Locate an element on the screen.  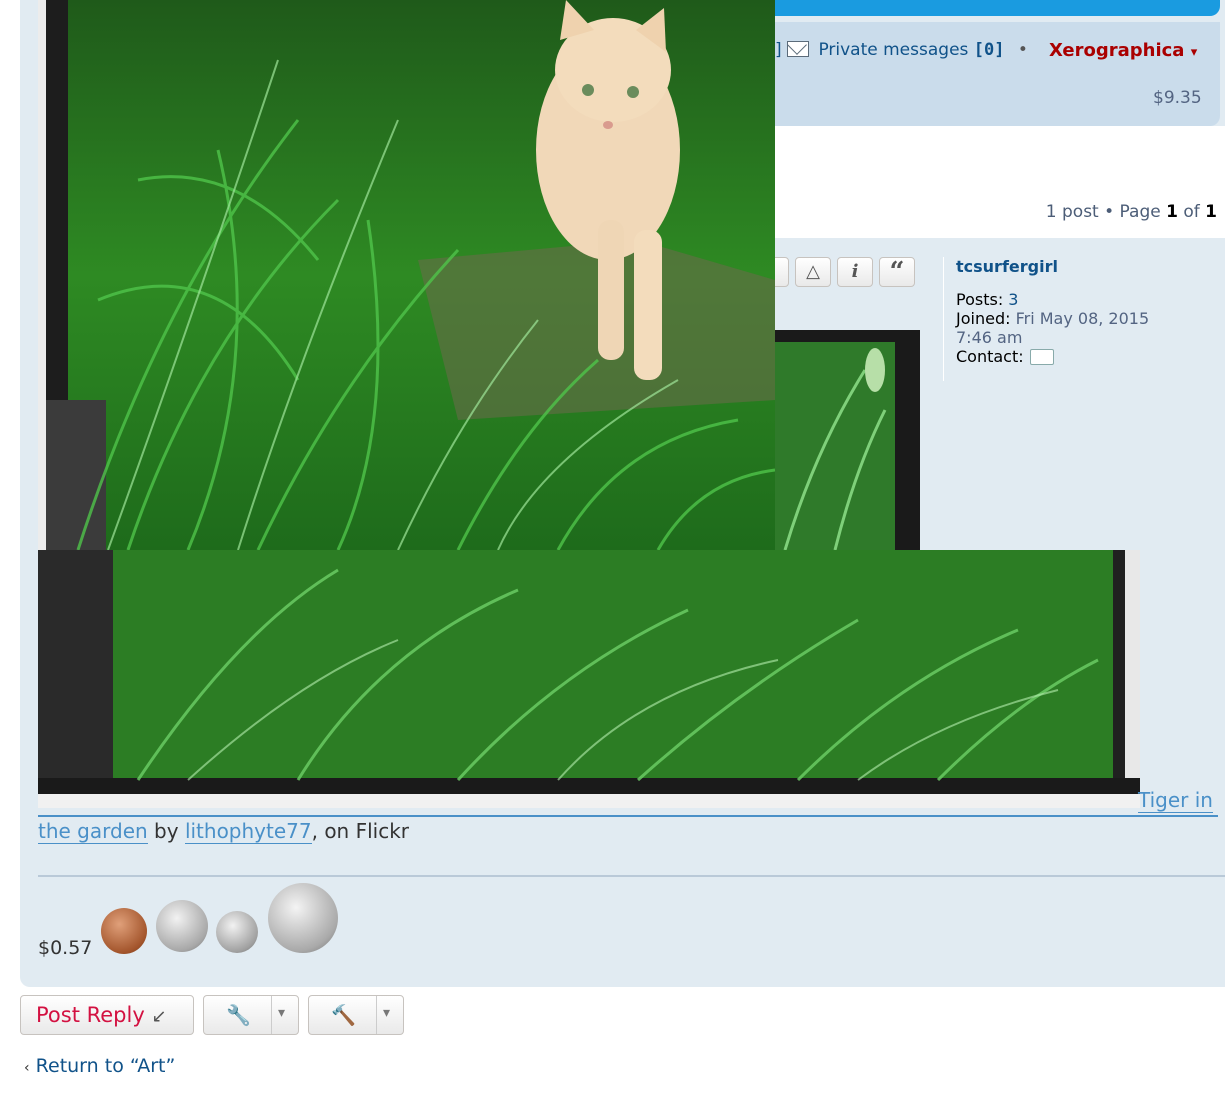
post-reply-button: Post Reply ↙ is located at coordinates (107, 1015).